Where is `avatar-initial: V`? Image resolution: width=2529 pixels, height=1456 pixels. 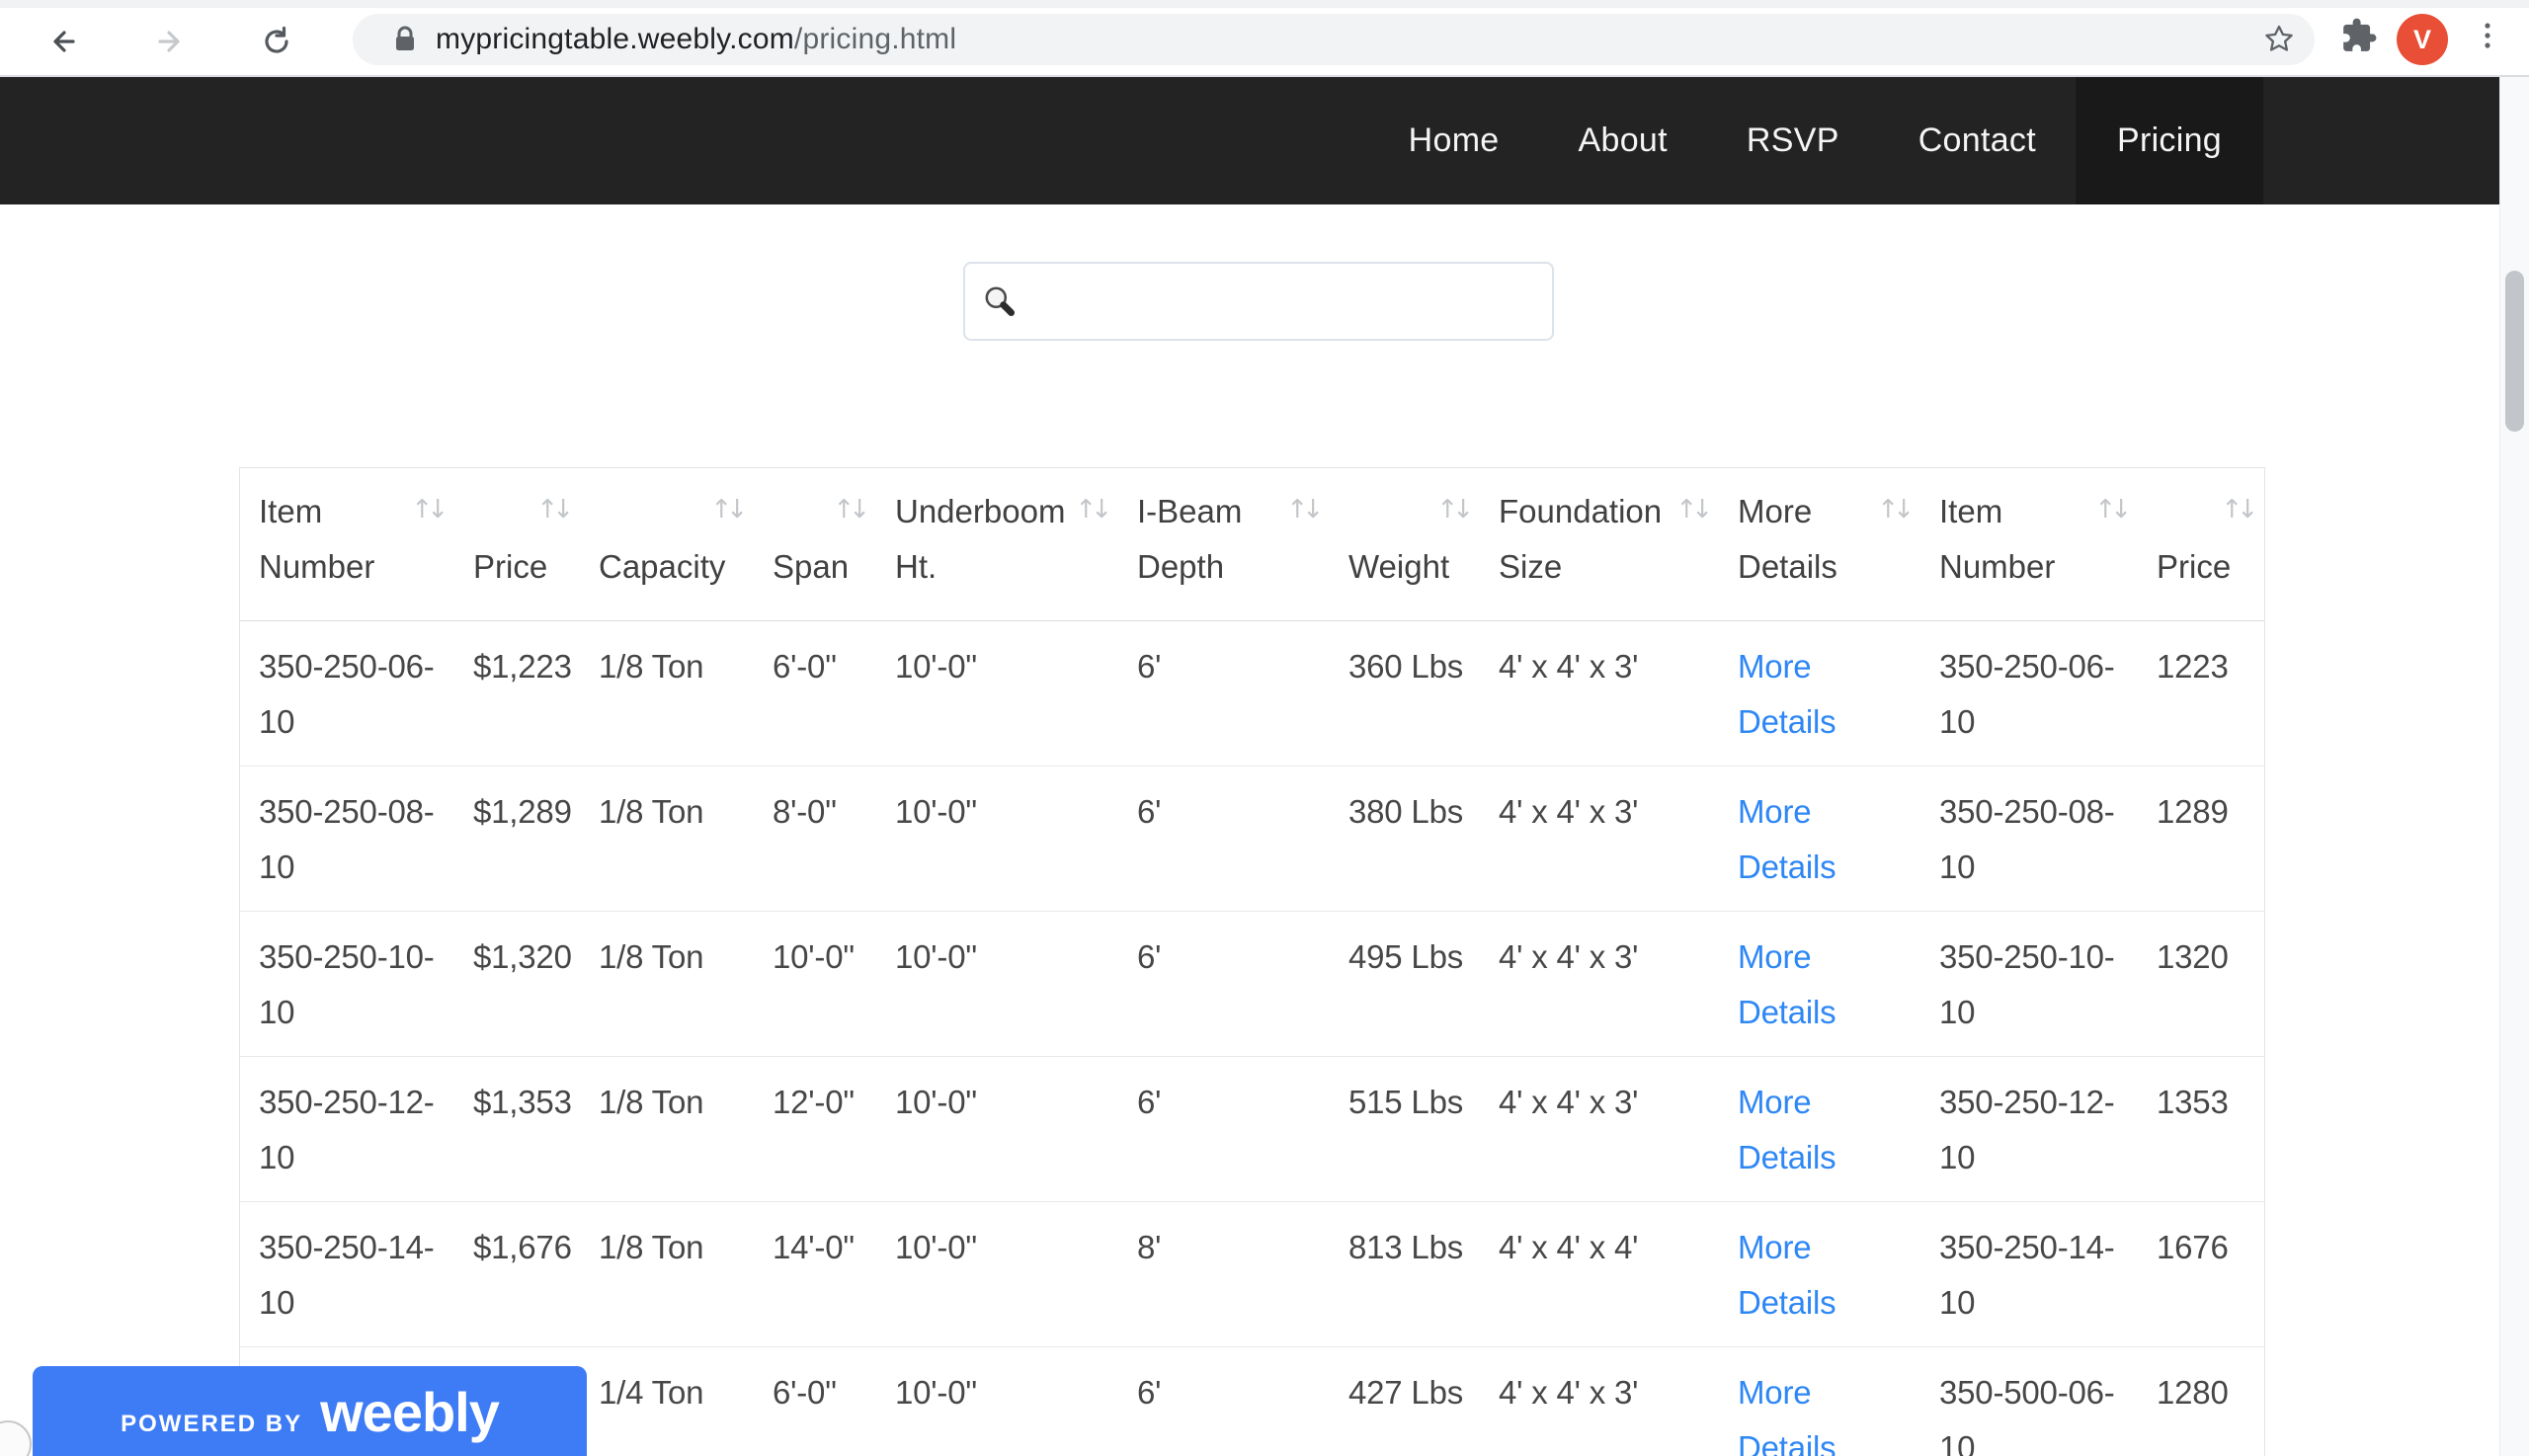
avatar-initial: V is located at coordinates (2421, 39).